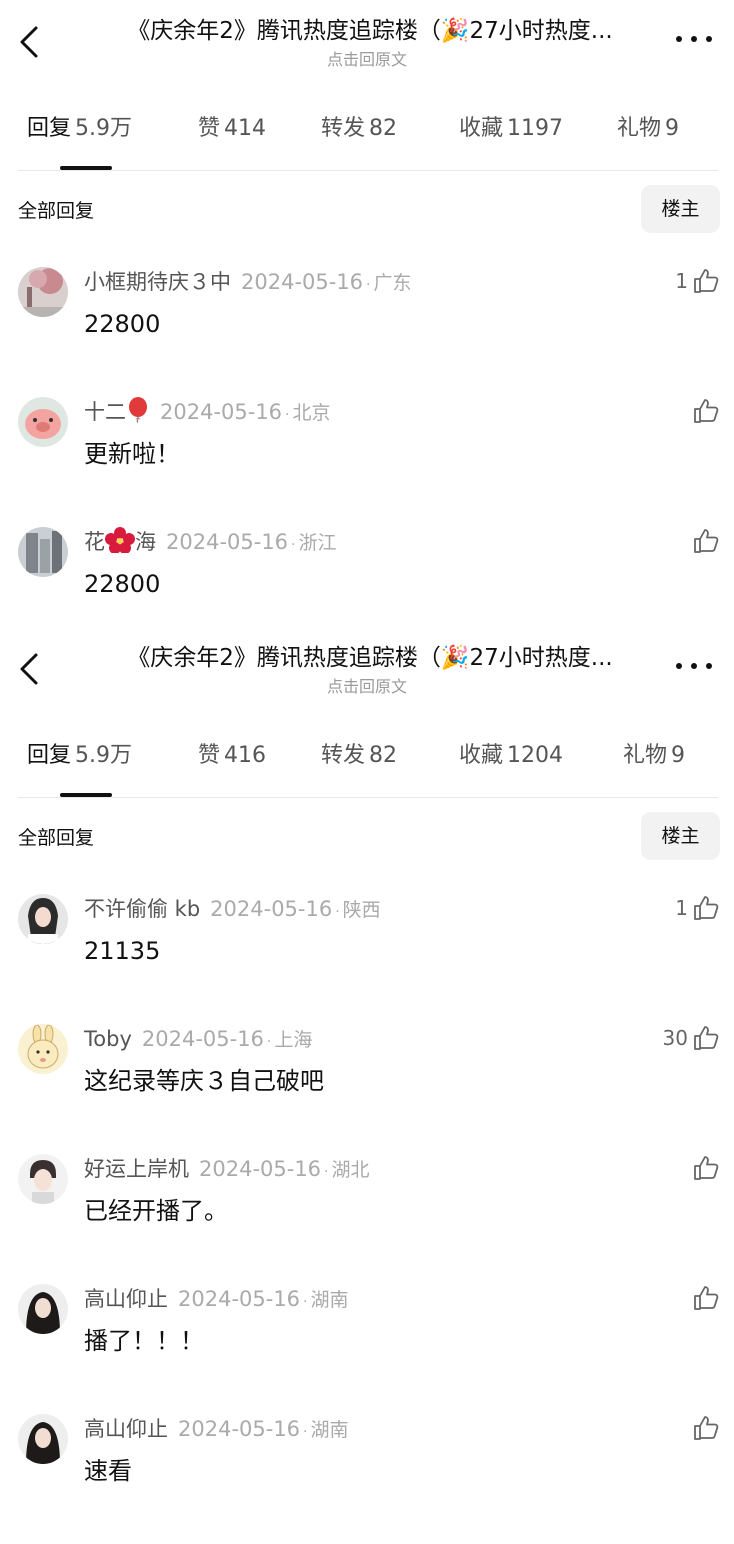  Describe the element at coordinates (350, 1170) in the screenshot. I see `comment-location: 湖北` at that location.